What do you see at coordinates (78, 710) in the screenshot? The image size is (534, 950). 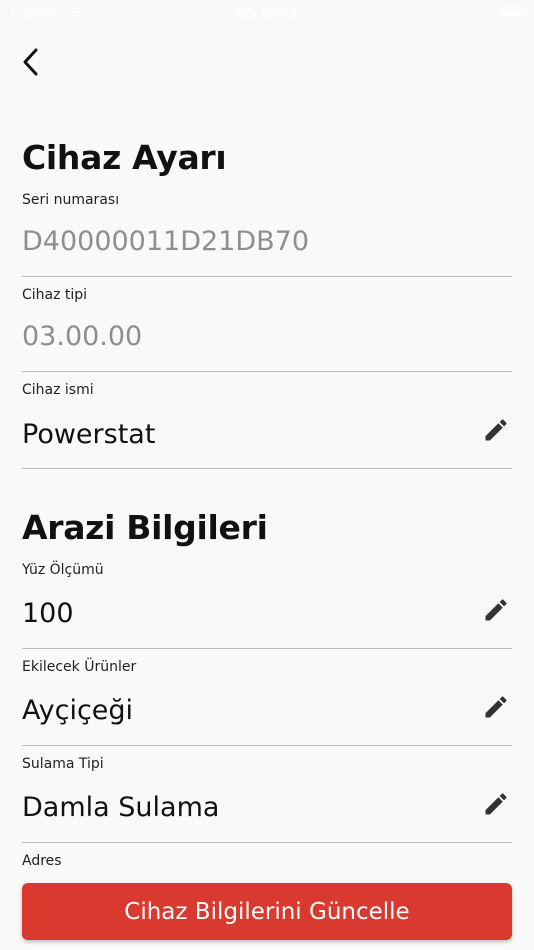 I see `crops-value: Ayçiçeği` at bounding box center [78, 710].